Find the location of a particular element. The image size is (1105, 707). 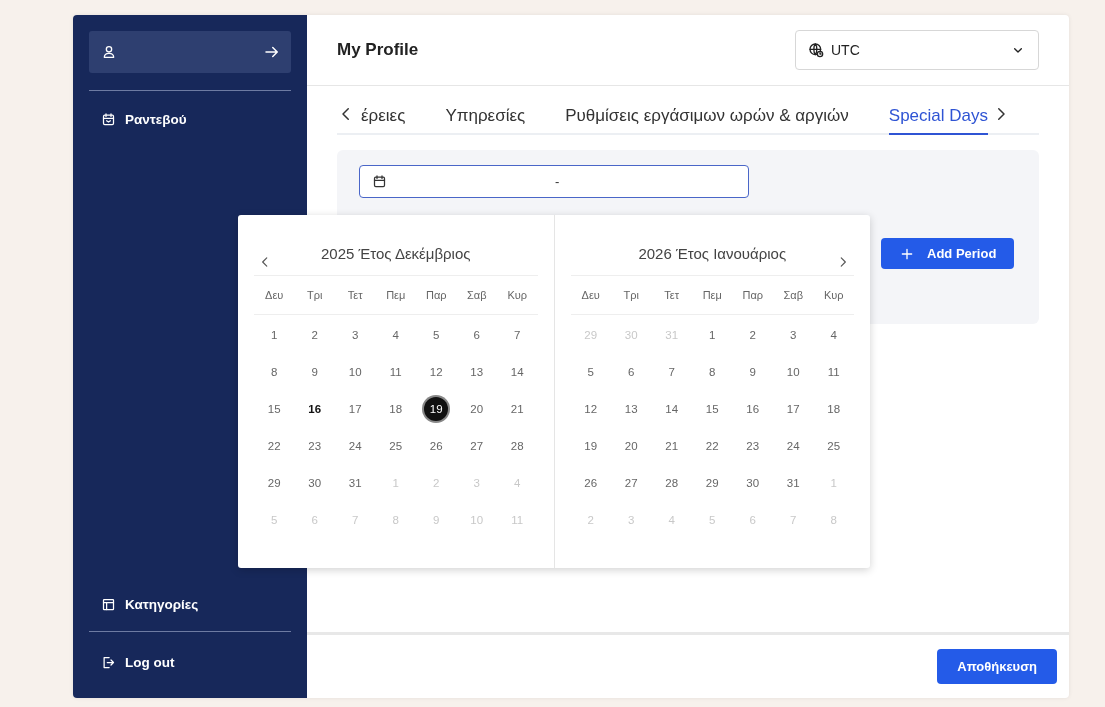

tab: Ρυθμίσεις εργάσιμων ωρών & αργιών is located at coordinates (707, 117).